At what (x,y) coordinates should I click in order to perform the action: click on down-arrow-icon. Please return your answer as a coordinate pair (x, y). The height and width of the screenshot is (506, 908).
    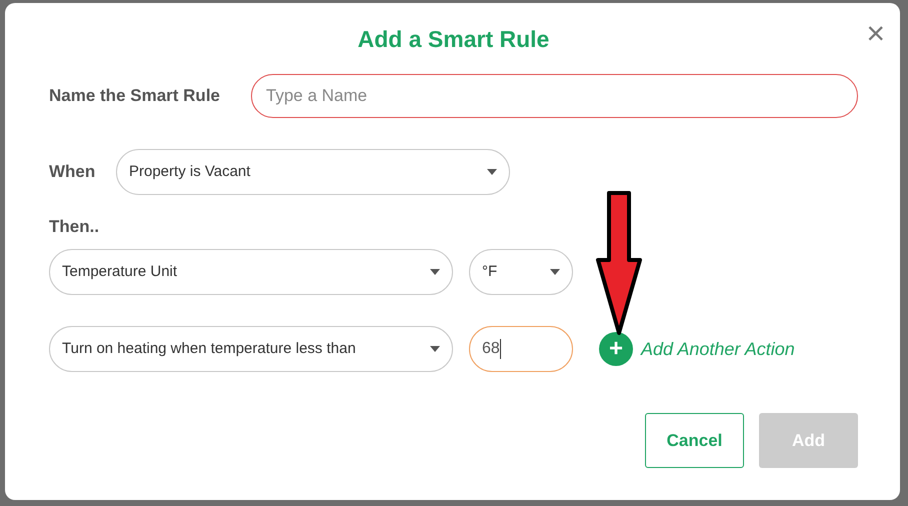
    Looking at the image, I should click on (619, 263).